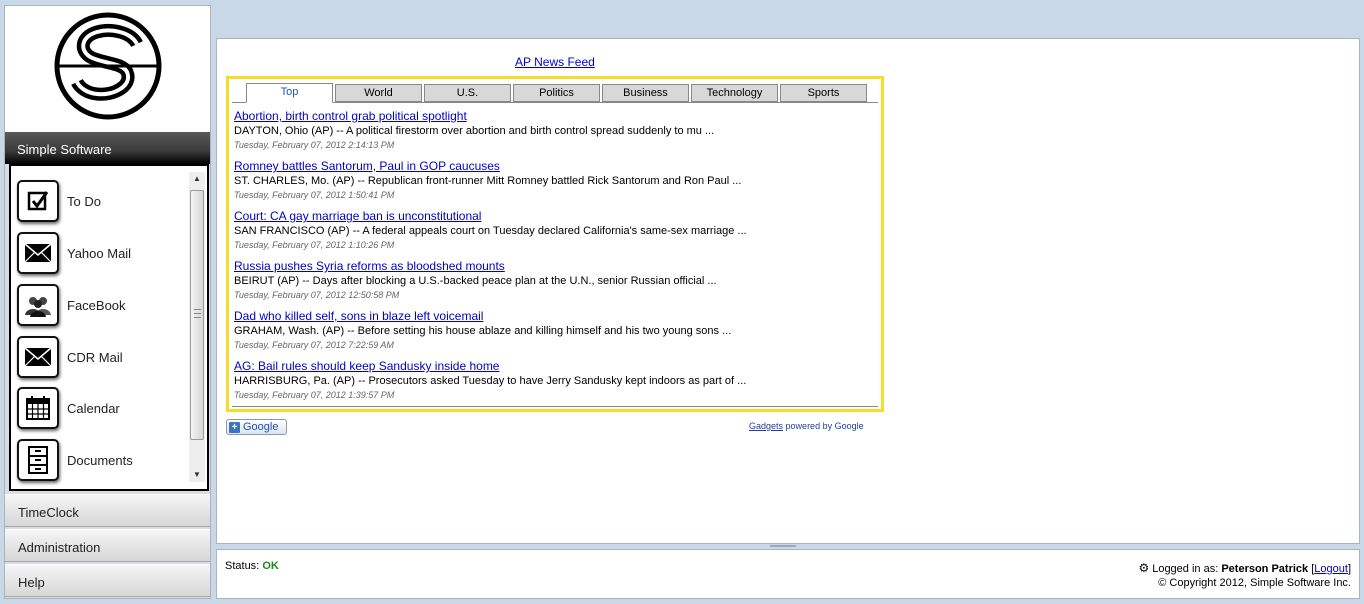  What do you see at coordinates (242, 566) in the screenshot?
I see `status-label: Status:` at bounding box center [242, 566].